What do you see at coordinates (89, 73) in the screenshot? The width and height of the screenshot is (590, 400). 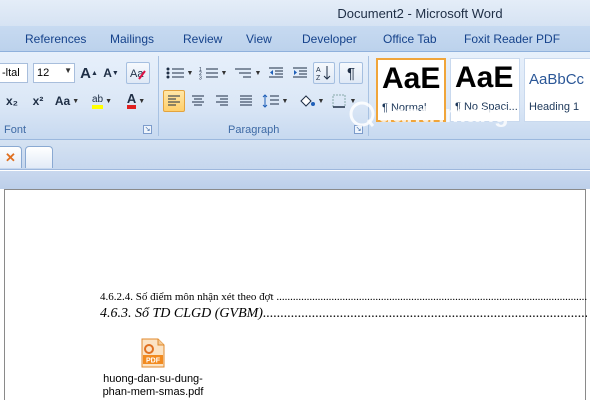 I see `grow-font-button: A ▲` at bounding box center [89, 73].